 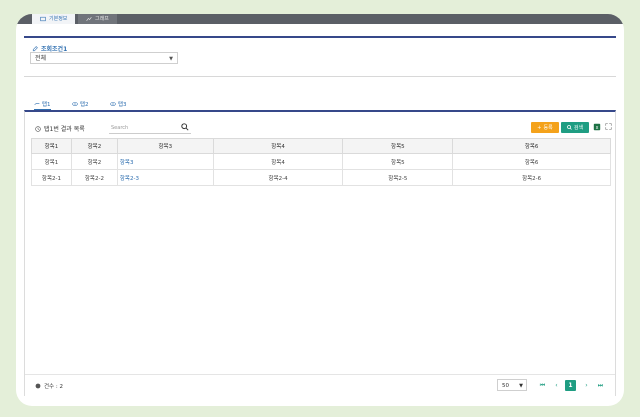 I want to click on add-button: + 등록, so click(x=545, y=127).